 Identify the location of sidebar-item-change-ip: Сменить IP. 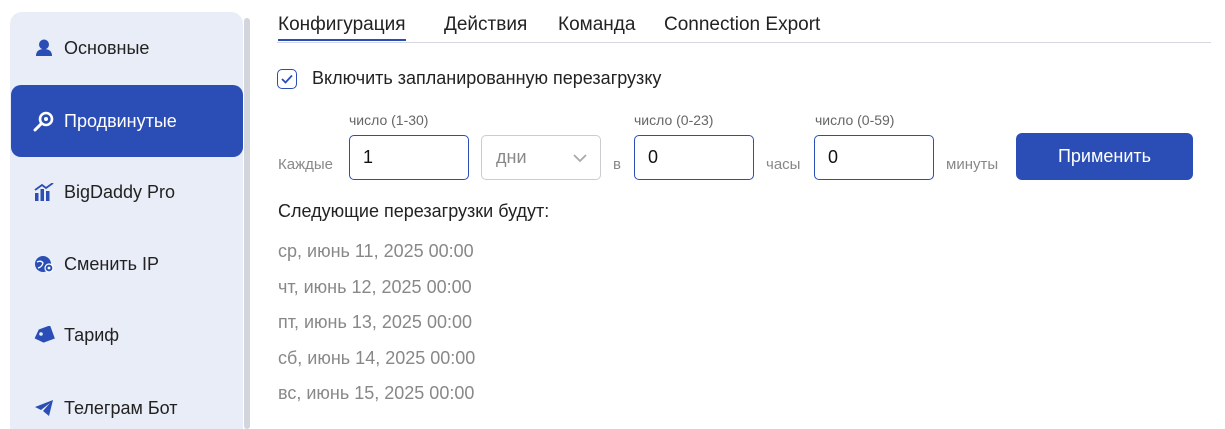
(127, 264).